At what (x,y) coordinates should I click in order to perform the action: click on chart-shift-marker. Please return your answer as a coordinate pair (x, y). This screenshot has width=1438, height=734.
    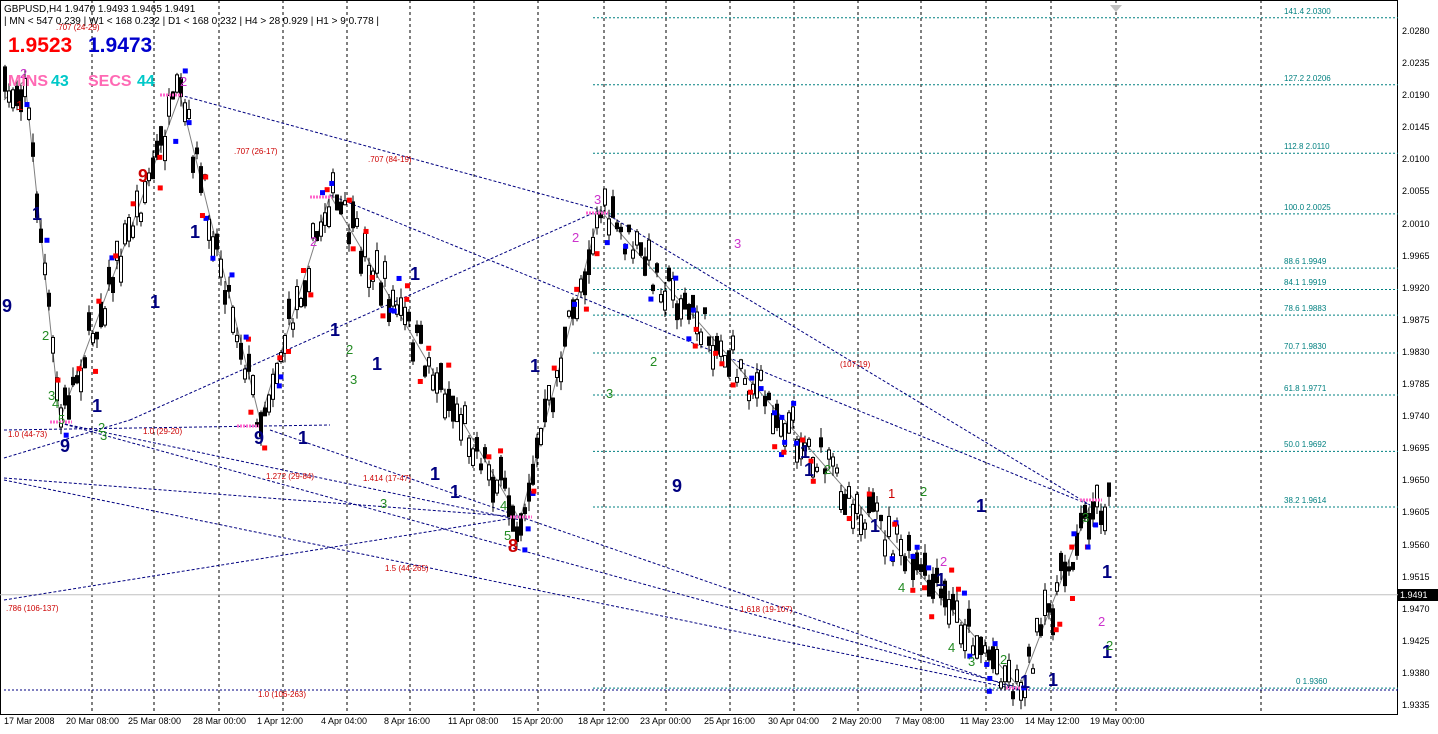
    Looking at the image, I should click on (1116, 9).